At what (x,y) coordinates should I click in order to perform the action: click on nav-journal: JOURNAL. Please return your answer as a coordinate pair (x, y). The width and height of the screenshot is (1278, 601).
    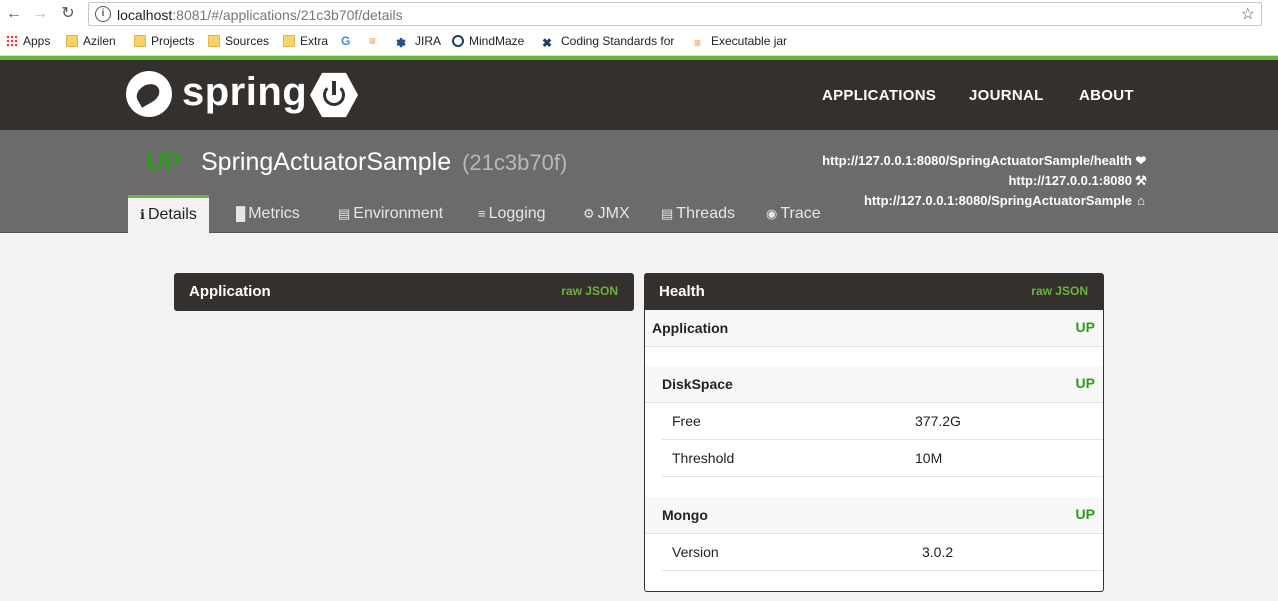
    Looking at the image, I should click on (1006, 95).